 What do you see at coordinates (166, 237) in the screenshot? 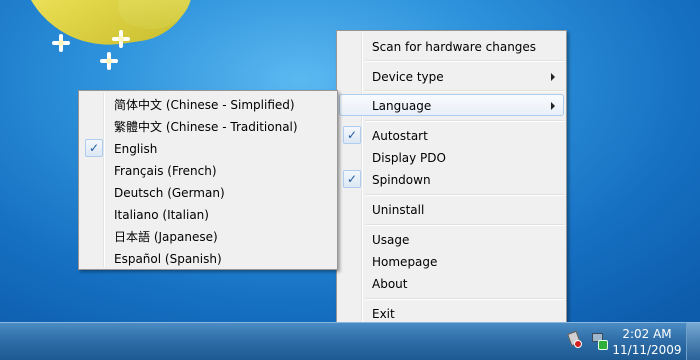
I see `menu-item-label: 日本語 (Japanese)` at bounding box center [166, 237].